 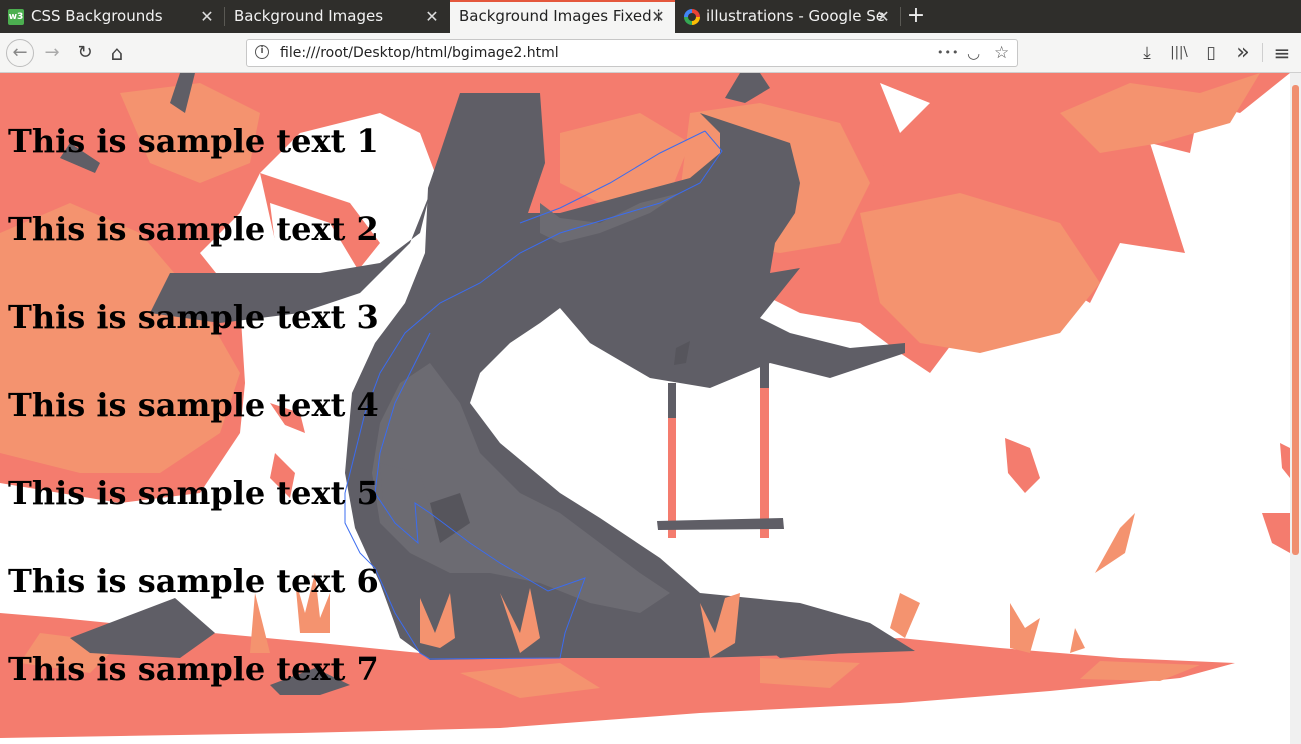 What do you see at coordinates (52, 53) in the screenshot?
I see `forward-button: →` at bounding box center [52, 53].